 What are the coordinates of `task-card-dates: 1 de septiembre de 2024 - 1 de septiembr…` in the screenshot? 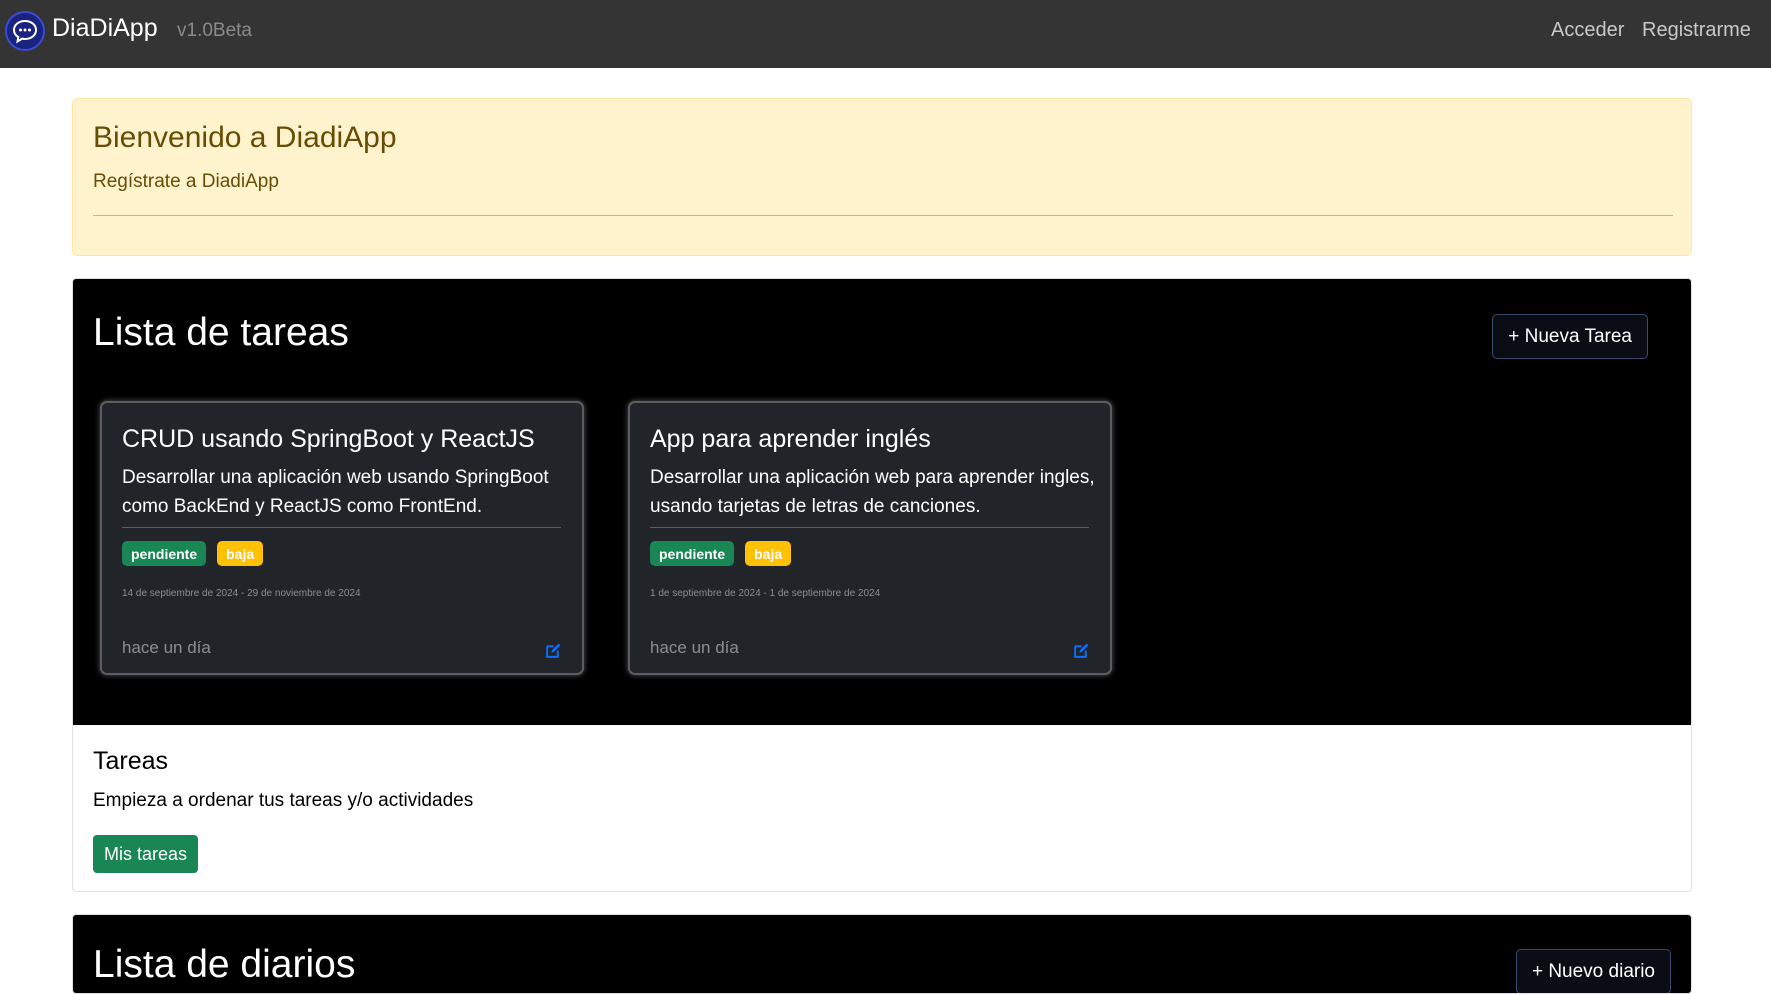 It's located at (765, 593).